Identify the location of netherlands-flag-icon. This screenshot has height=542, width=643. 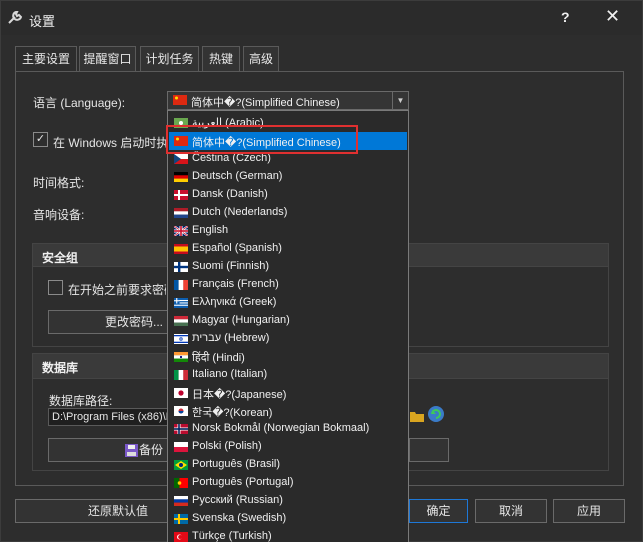
(181, 213).